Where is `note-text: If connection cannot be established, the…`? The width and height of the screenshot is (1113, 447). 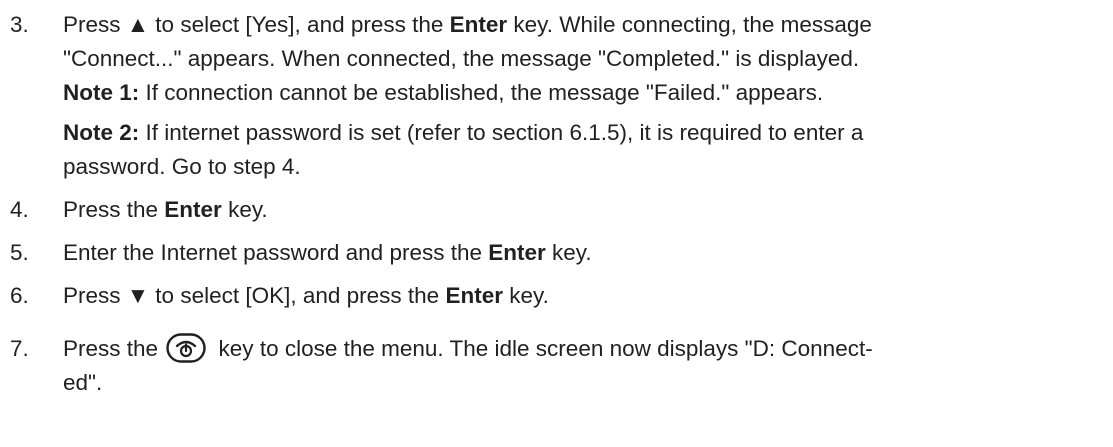 note-text: If connection cannot be established, the… is located at coordinates (481, 92).